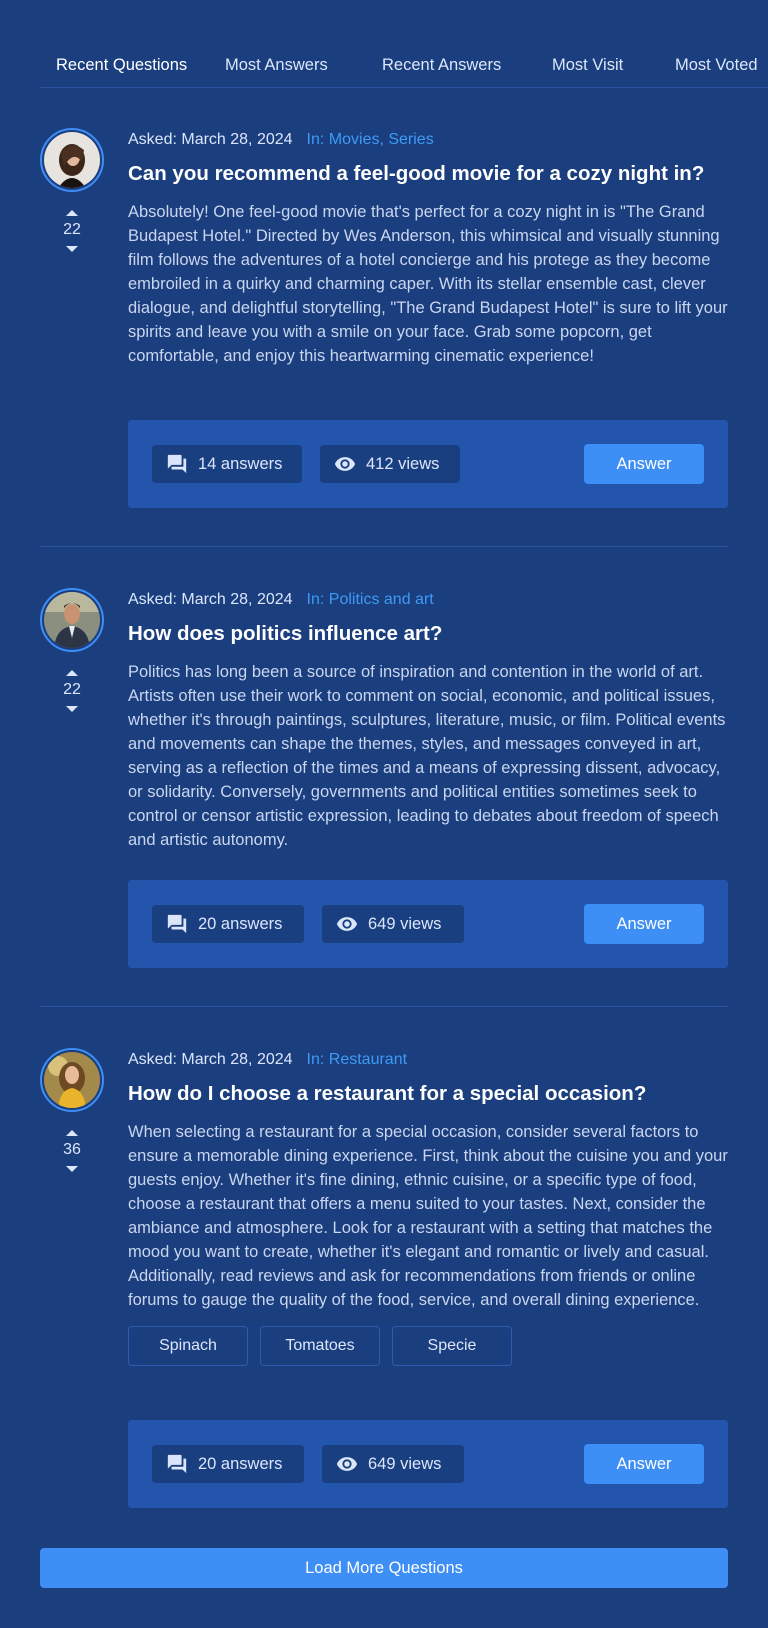 The width and height of the screenshot is (768, 1628). I want to click on vote-count: 36, so click(72, 1149).